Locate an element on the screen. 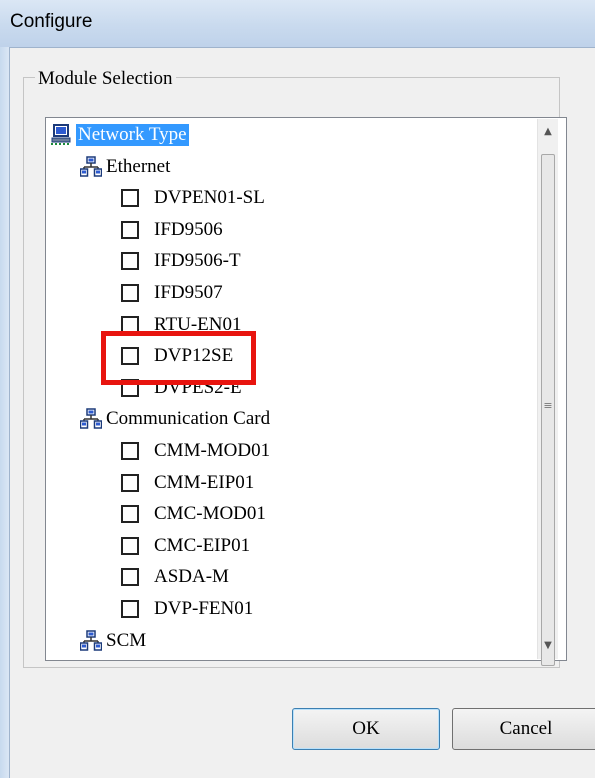  network-computer-icon is located at coordinates (61, 135).